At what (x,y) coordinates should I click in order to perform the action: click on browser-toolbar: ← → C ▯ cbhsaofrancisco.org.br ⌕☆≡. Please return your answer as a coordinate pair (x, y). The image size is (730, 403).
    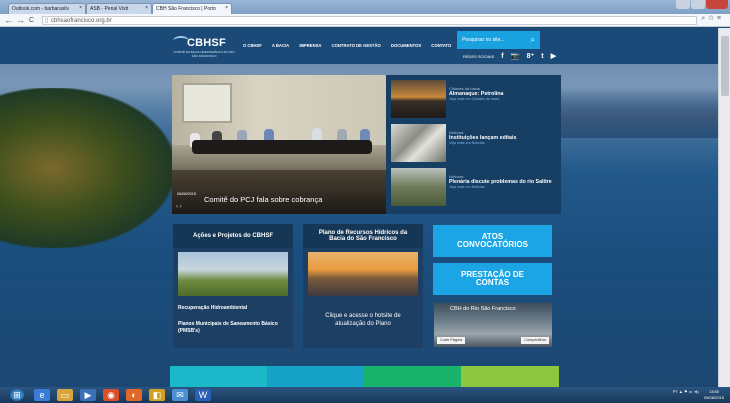
    Looking at the image, I should click on (365, 20).